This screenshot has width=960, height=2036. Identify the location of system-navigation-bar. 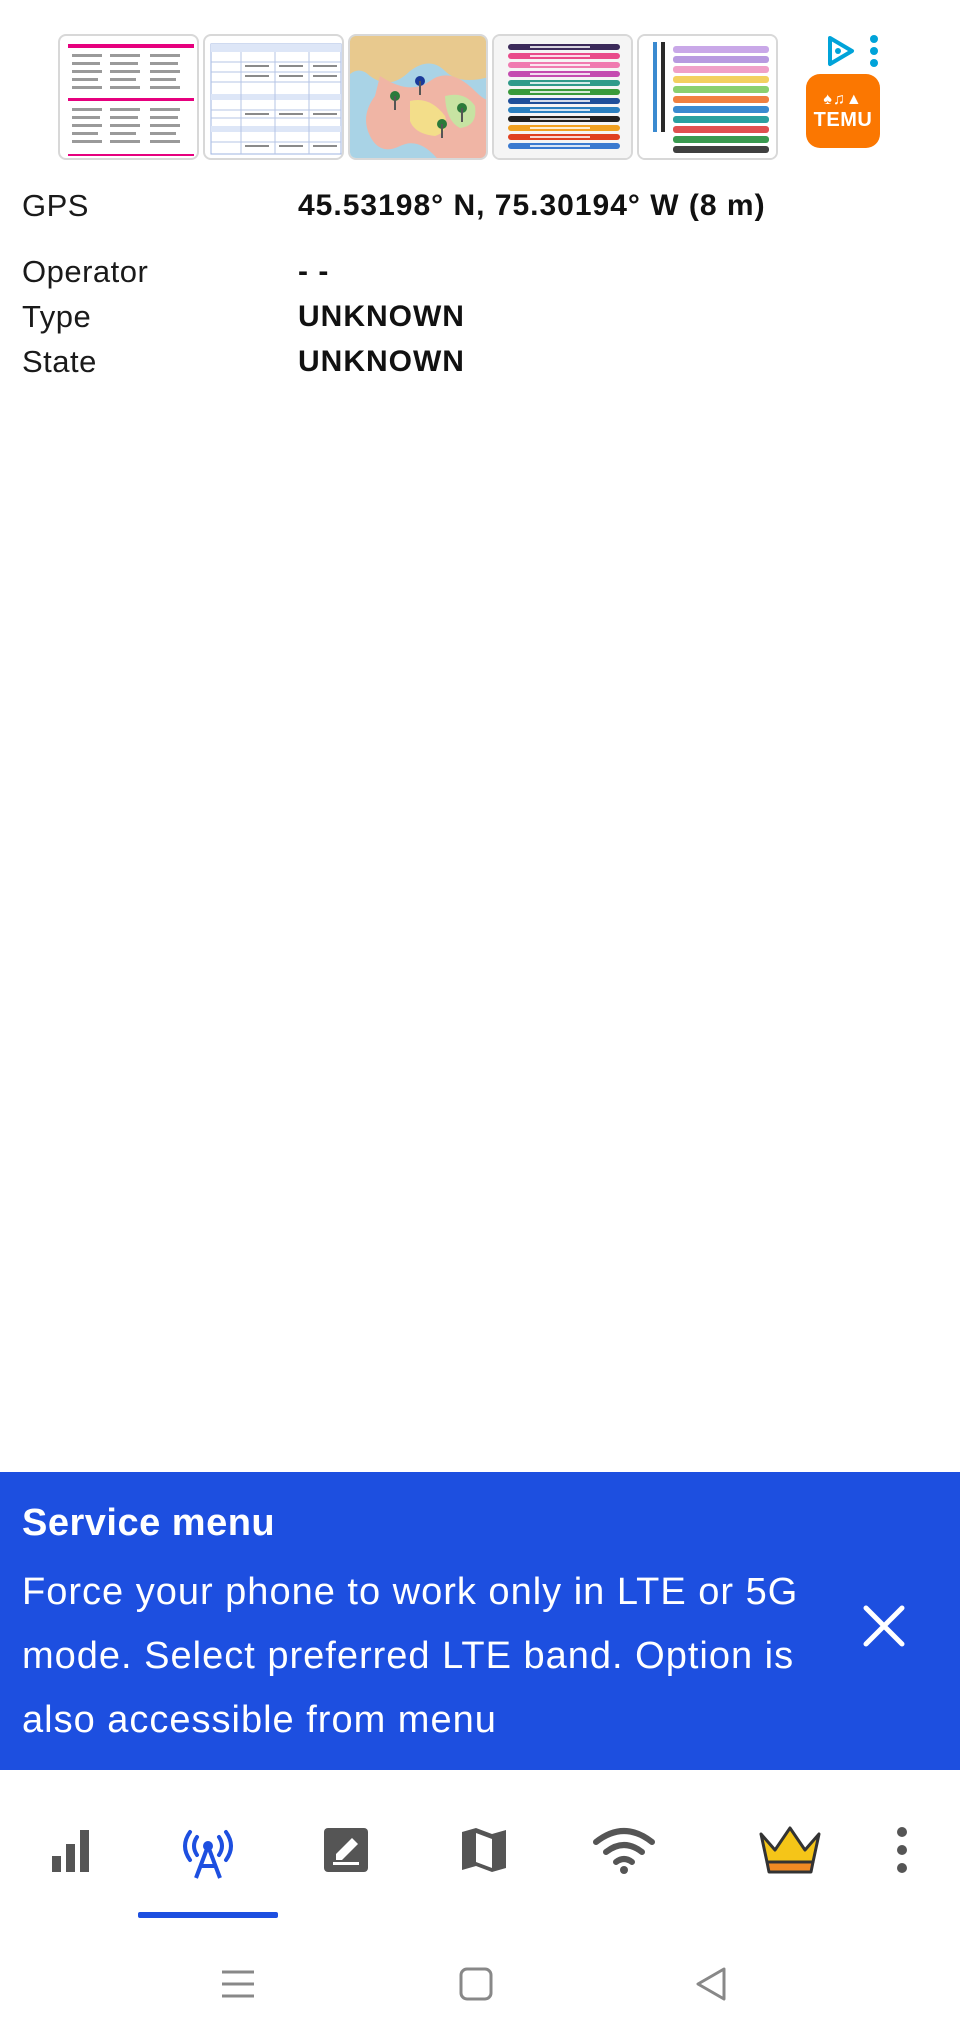
(480, 1978).